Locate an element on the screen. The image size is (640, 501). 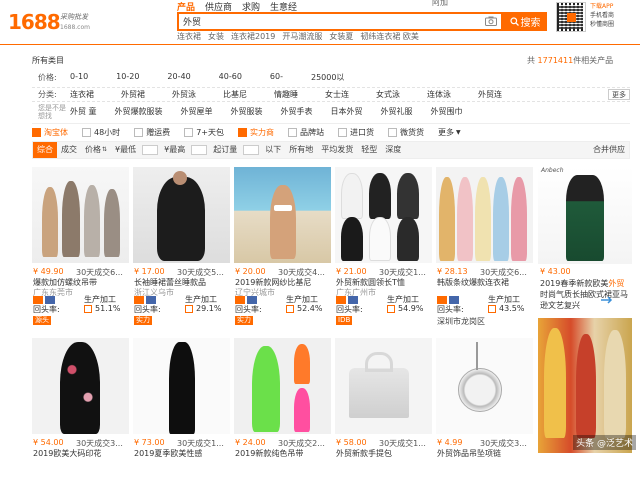
category-option: 连衣裙 is located at coordinates (82, 94).